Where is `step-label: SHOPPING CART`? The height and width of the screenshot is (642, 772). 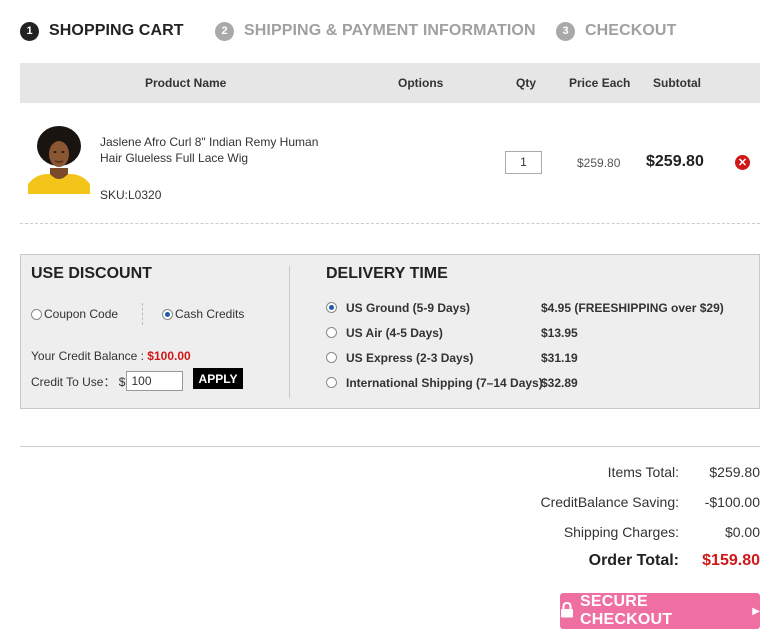 step-label: SHOPPING CART is located at coordinates (116, 30).